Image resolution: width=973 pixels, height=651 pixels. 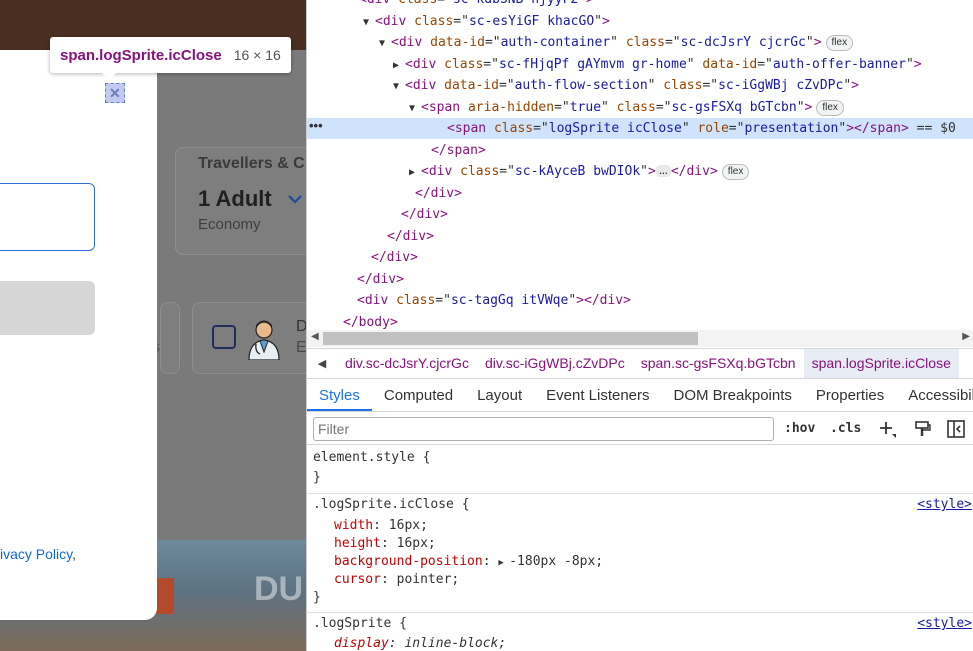 I want to click on breadcrumb-item: span.sc-gsFSXq.bGTcbn, so click(x=718, y=363).